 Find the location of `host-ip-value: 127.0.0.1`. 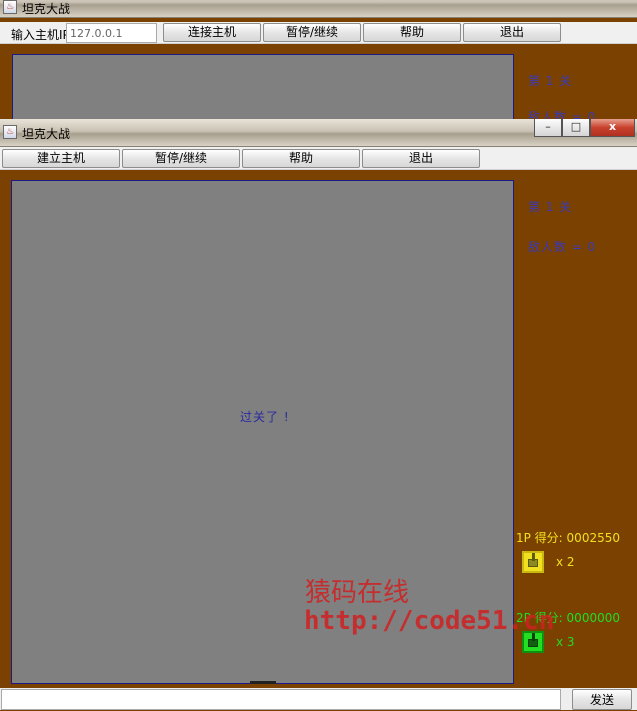

host-ip-value: 127.0.0.1 is located at coordinates (96, 33).